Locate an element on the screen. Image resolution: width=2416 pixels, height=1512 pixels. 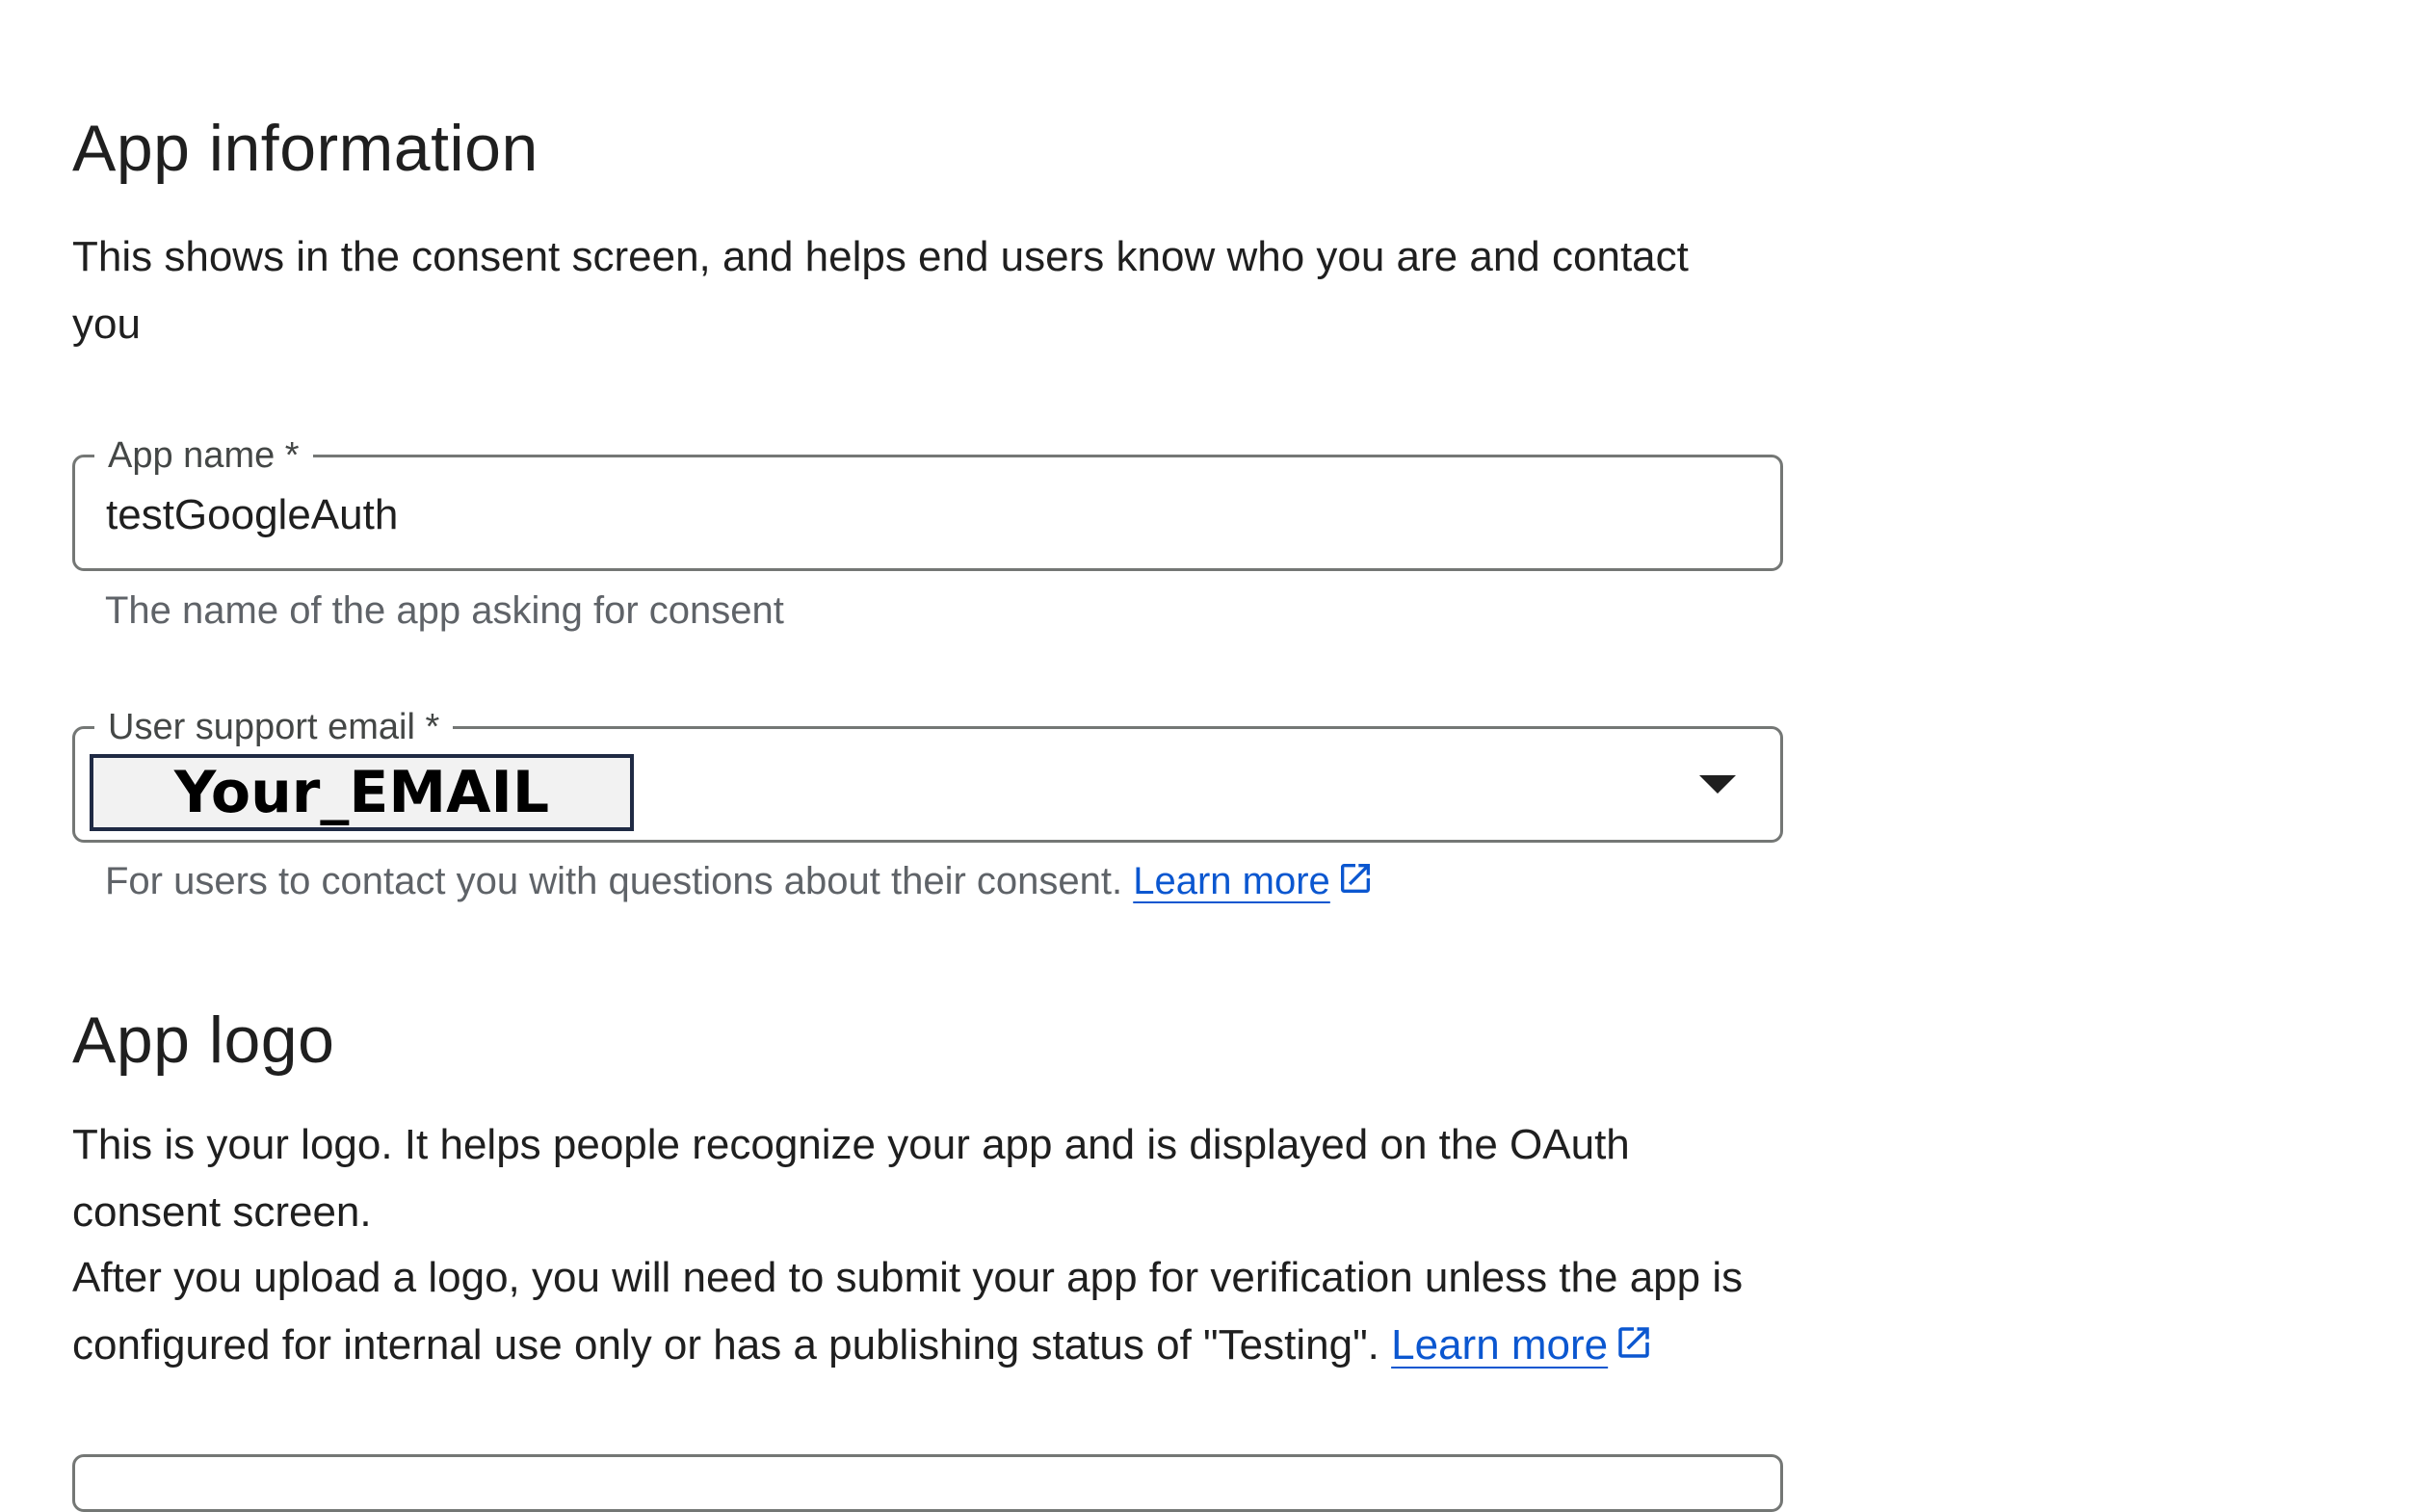
user-support-email-label: User support email * is located at coordinates (274, 727).